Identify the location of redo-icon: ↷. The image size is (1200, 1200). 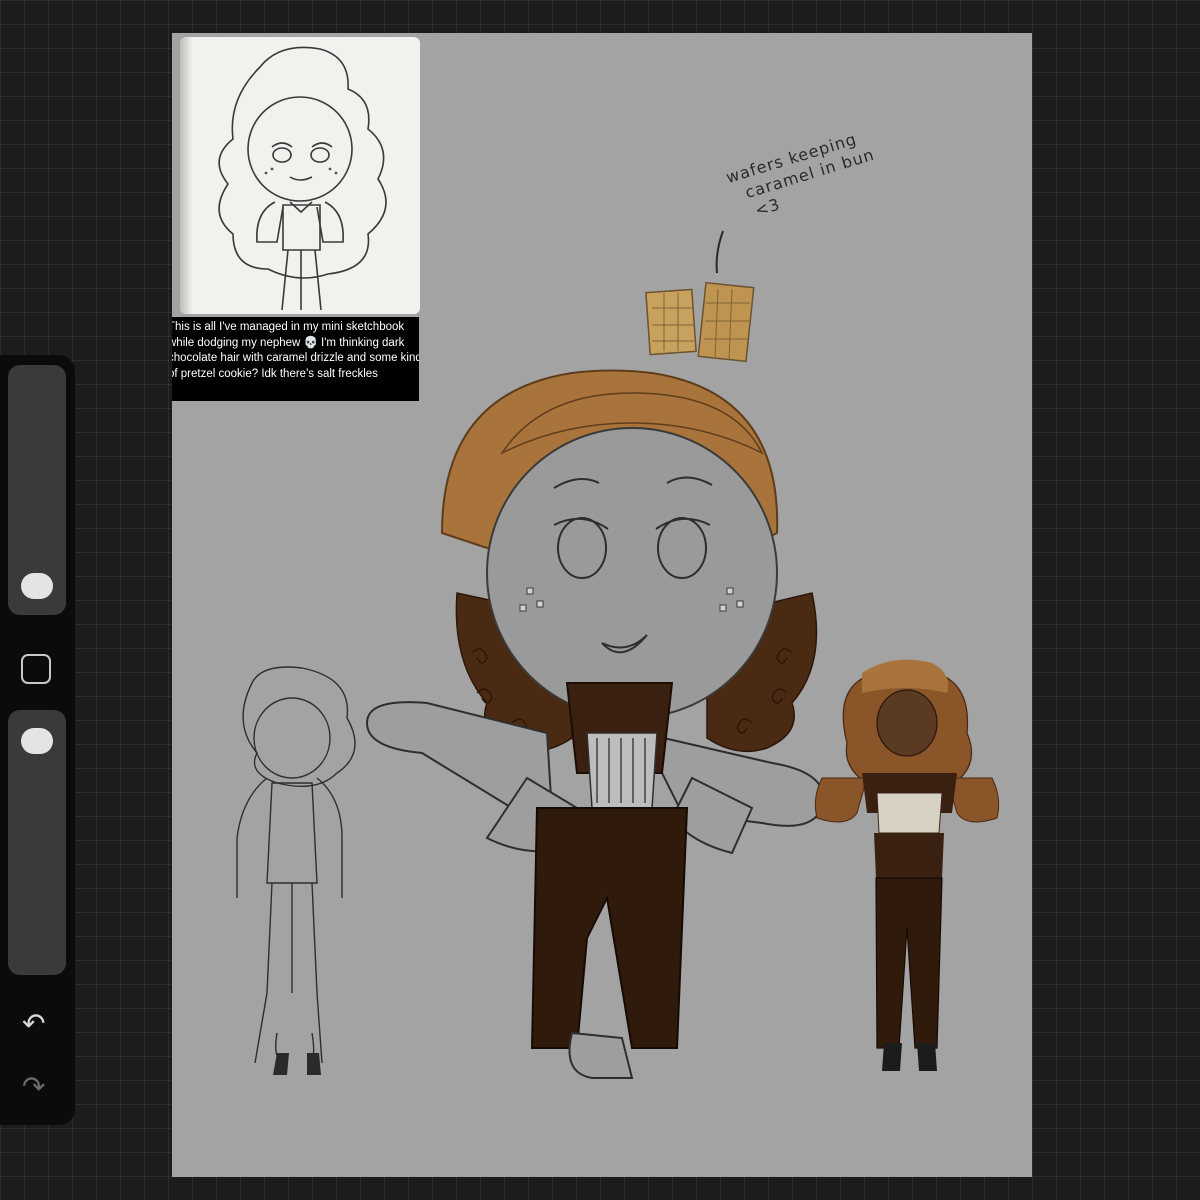
(33, 1087).